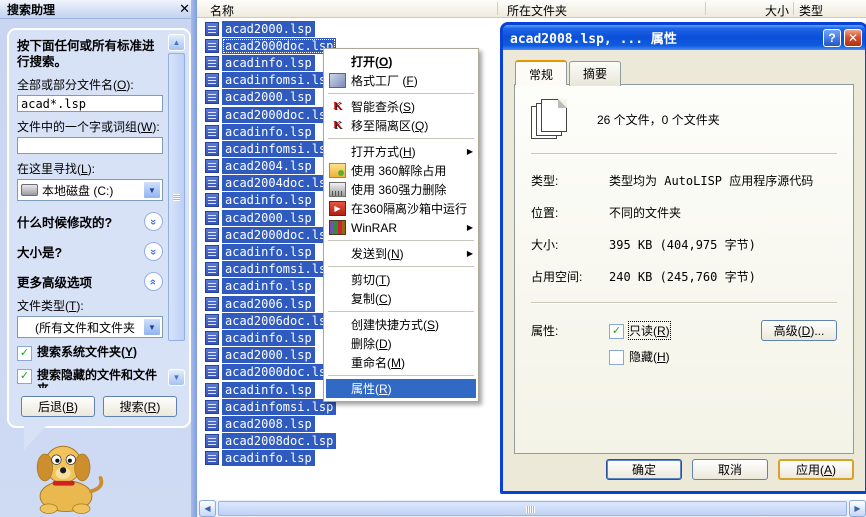 The height and width of the screenshot is (517, 866). Describe the element at coordinates (90, 251) in the screenshot. I see `size-section-row: 大小是? »` at that location.